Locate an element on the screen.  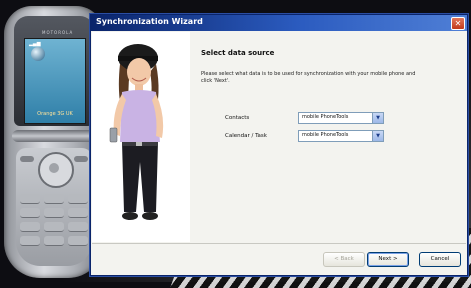
footer-divider is located at coordinates (279, 243).